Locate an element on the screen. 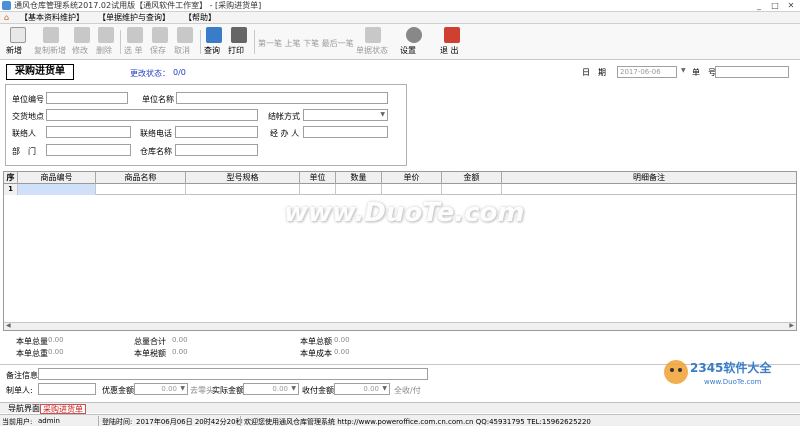 The height and width of the screenshot is (426, 800). date-label: 日 期 is located at coordinates (594, 72).